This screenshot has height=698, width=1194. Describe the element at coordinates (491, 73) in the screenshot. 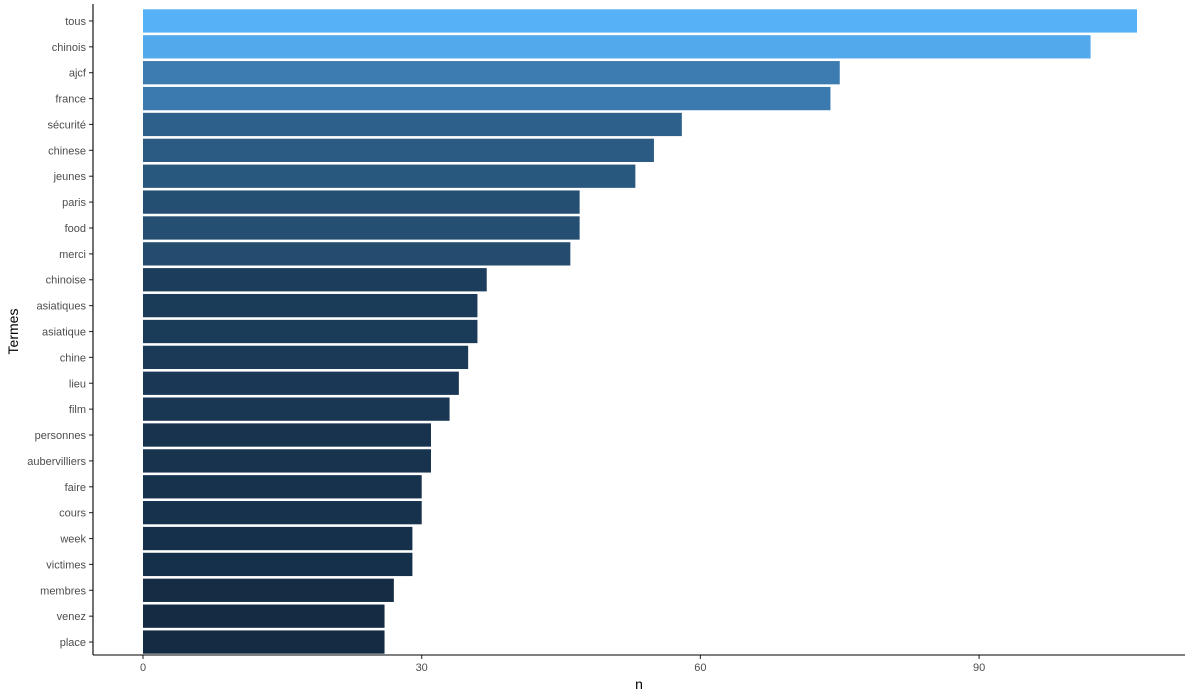

I see `bar-ajcf` at that location.